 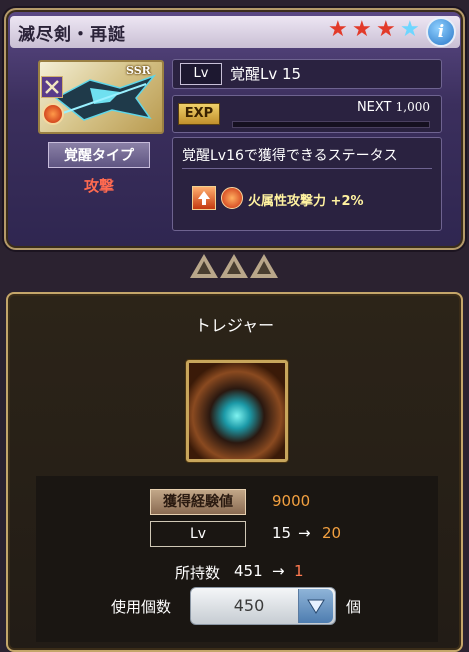 What do you see at coordinates (52, 87) in the screenshot?
I see `weapon-type-sword-icon` at bounding box center [52, 87].